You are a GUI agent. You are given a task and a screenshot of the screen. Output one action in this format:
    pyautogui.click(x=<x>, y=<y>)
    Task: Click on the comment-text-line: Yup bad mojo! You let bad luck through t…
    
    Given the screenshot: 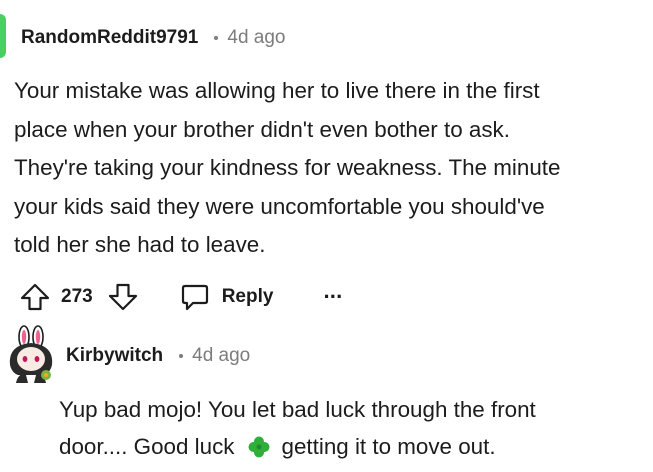 What is the action you would take?
    pyautogui.click(x=297, y=409)
    